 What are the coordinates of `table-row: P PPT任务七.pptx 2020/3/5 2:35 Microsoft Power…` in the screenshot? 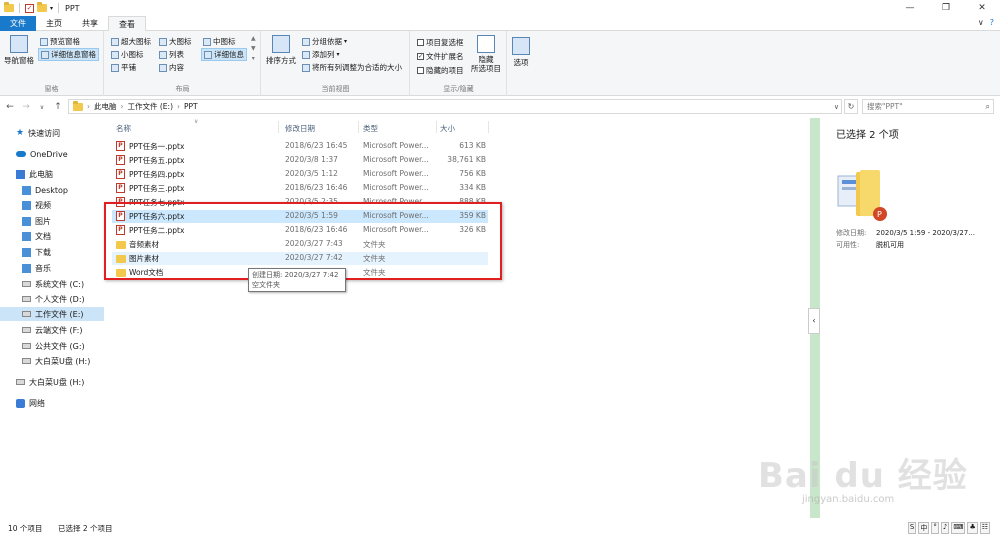 It's located at (300, 202).